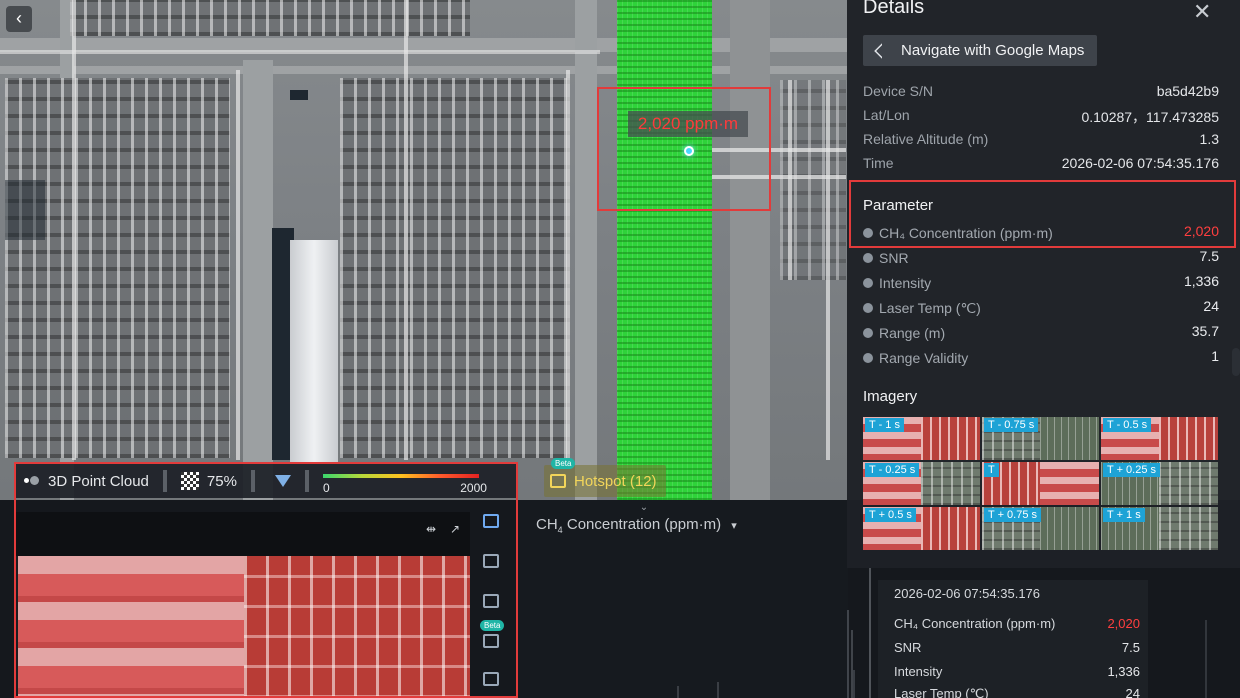  I want to click on summary-label: SNR, so click(908, 647).